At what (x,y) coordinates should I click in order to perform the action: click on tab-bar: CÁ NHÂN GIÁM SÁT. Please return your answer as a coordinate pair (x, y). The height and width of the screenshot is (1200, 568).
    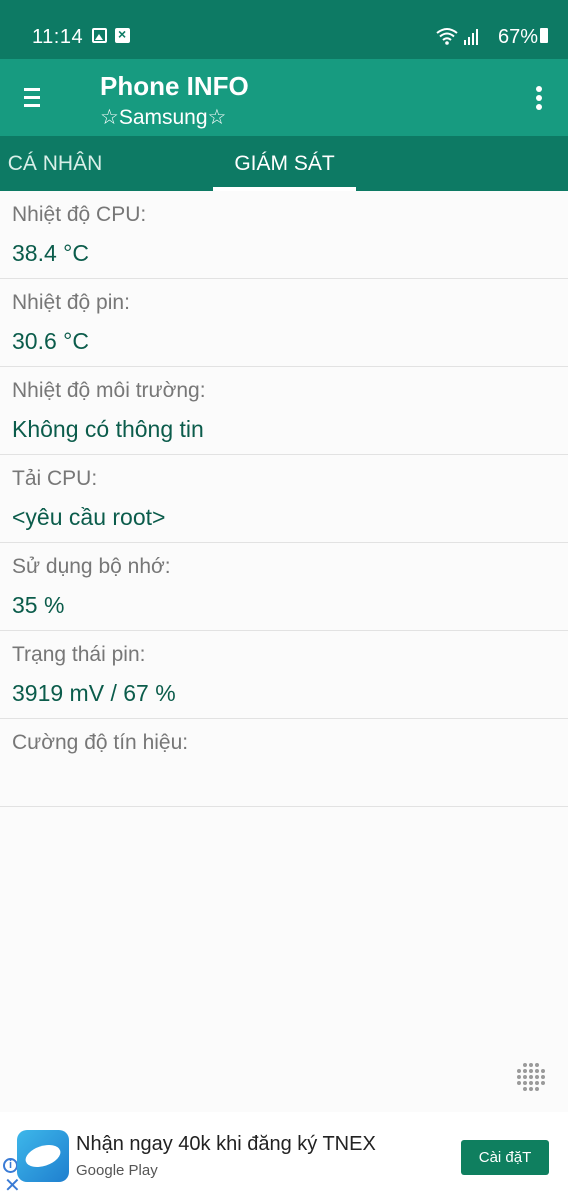
    Looking at the image, I should click on (284, 163).